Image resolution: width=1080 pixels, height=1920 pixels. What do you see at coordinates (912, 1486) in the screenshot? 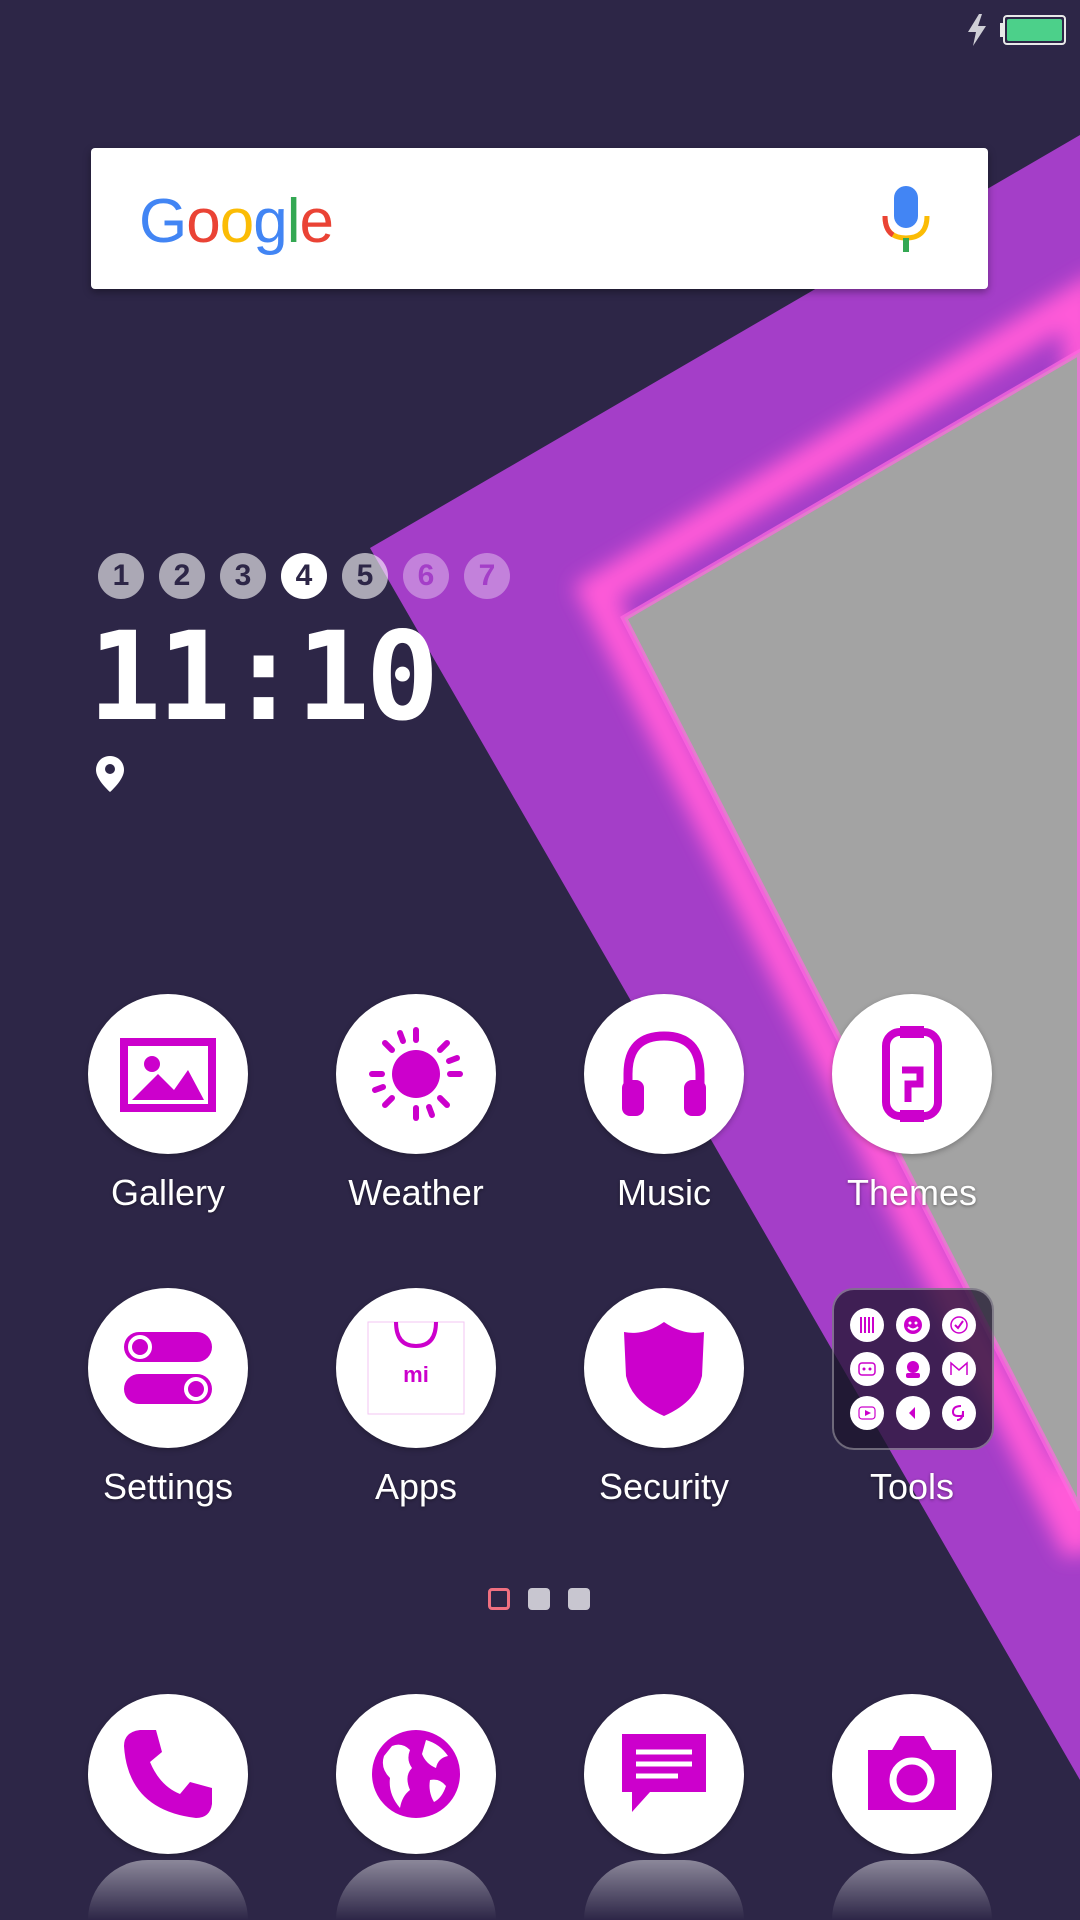
I see `app-label: Tools` at bounding box center [912, 1486].